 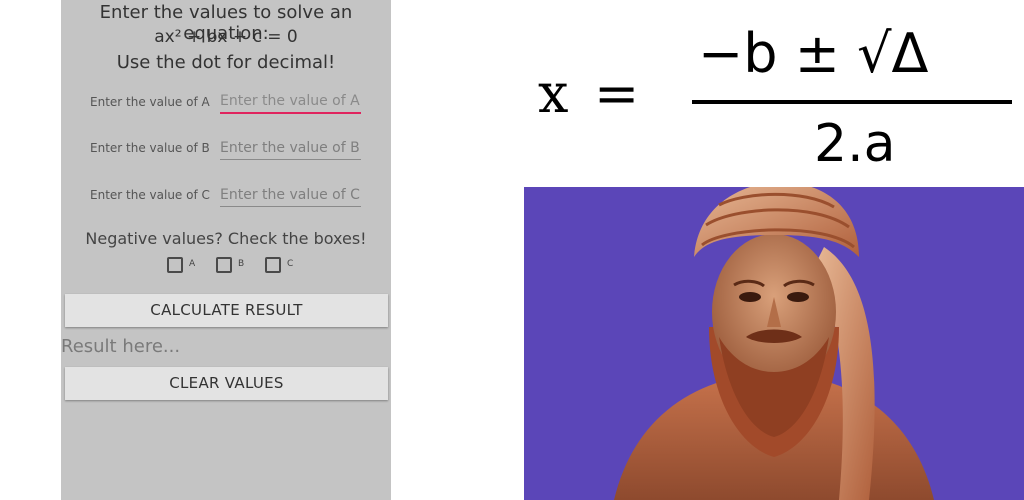 I want to click on checkbox-c-label: C, so click(x=290, y=264).